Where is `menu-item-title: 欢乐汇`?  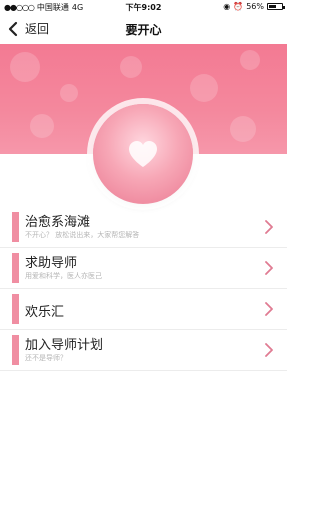
menu-item-title: 欢乐汇 is located at coordinates (45, 312).